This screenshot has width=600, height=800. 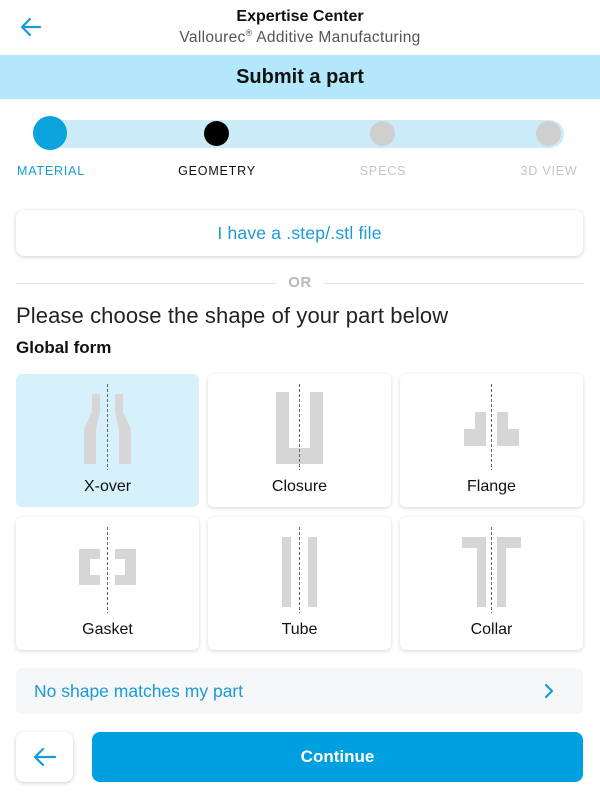 What do you see at coordinates (383, 171) in the screenshot?
I see `step-label-specs: SPECS` at bounding box center [383, 171].